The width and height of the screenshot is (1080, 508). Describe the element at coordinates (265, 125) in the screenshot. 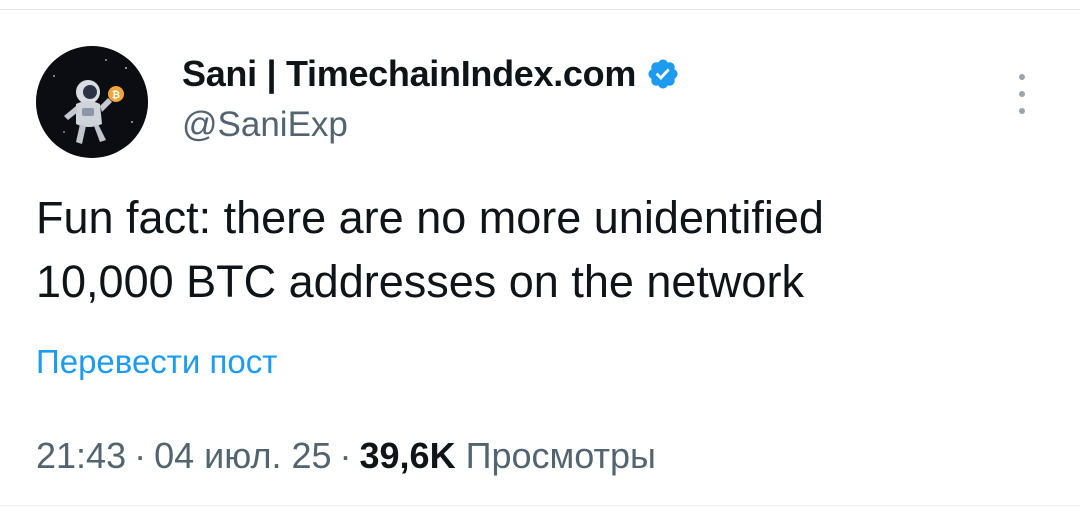

I see `author-handle: @SaniExp` at that location.